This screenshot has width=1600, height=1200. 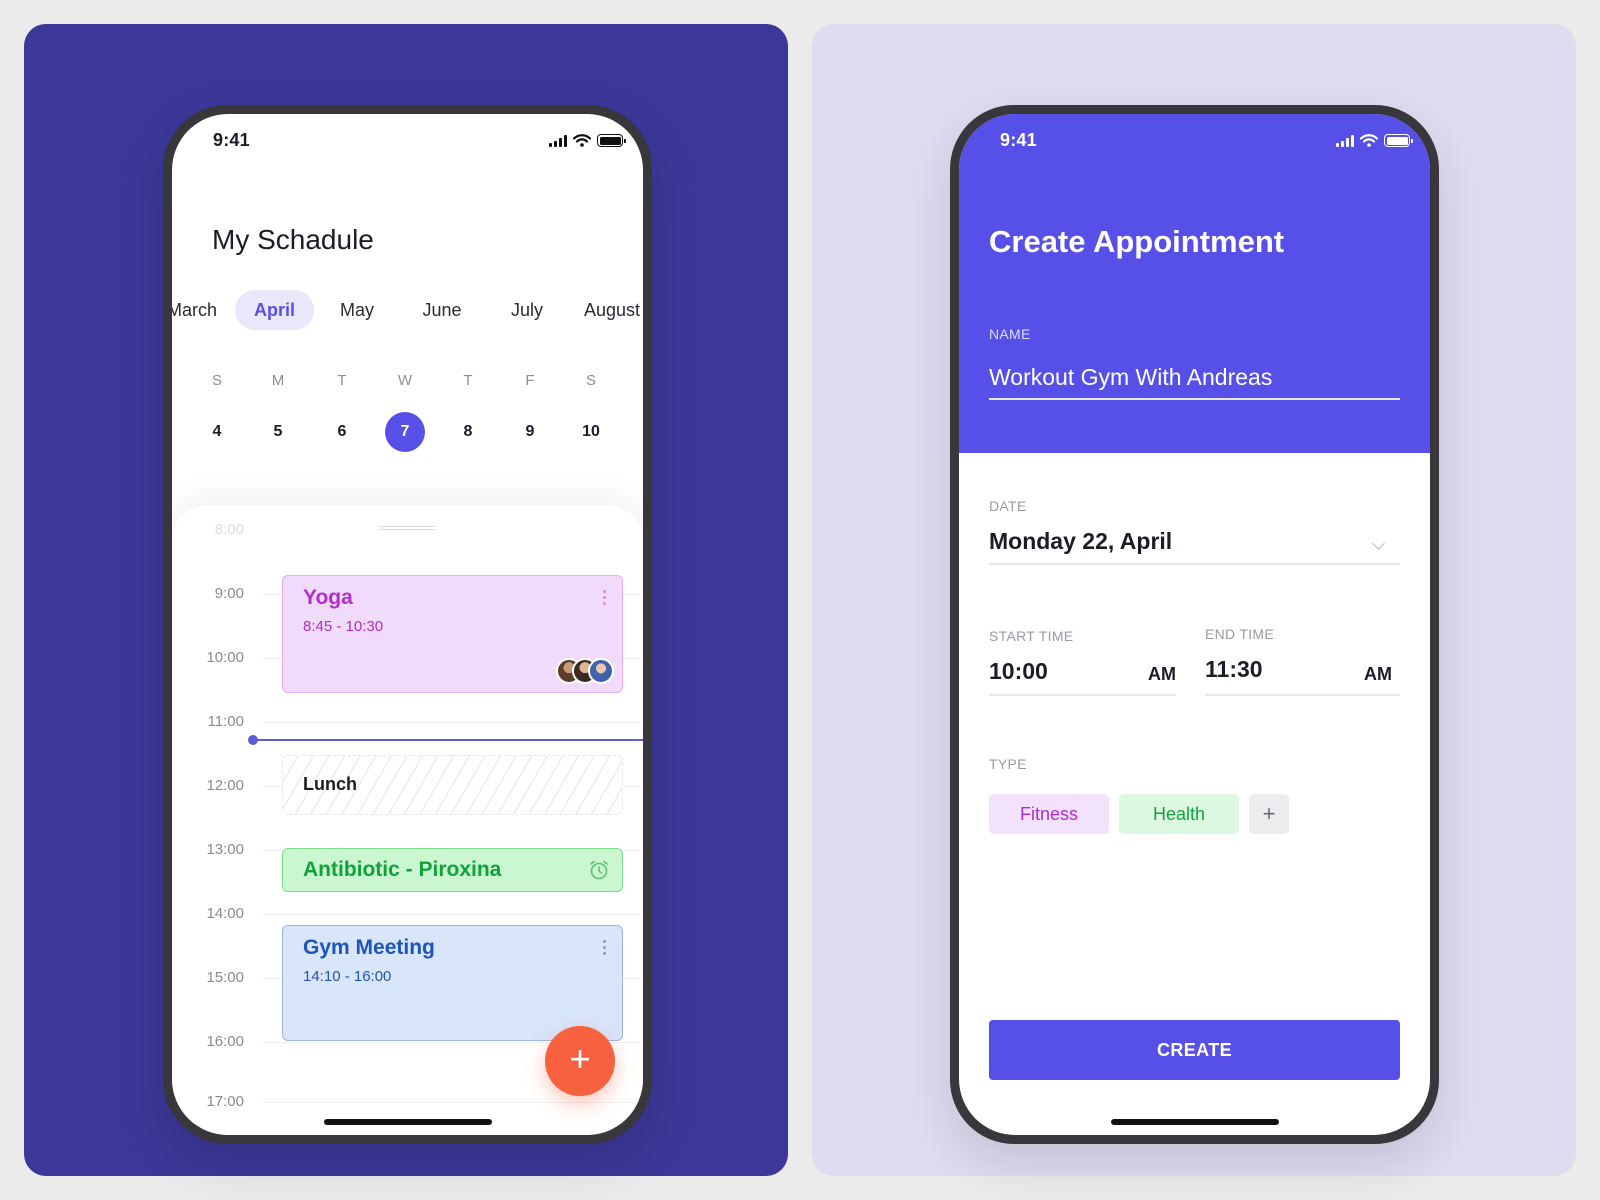 I want to click on date-cell: 9, so click(x=530, y=432).